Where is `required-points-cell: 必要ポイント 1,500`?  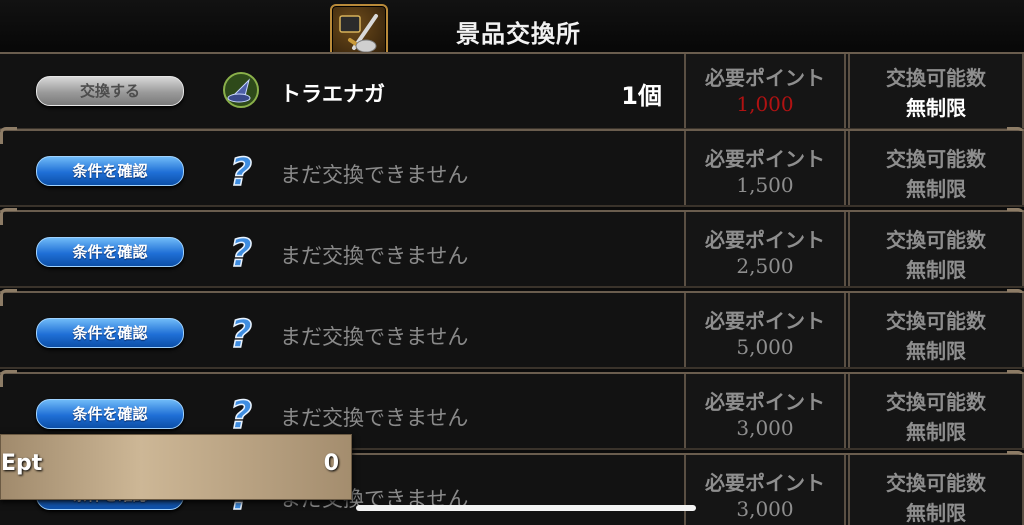
required-points-cell: 必要ポイント 1,500 is located at coordinates (765, 168).